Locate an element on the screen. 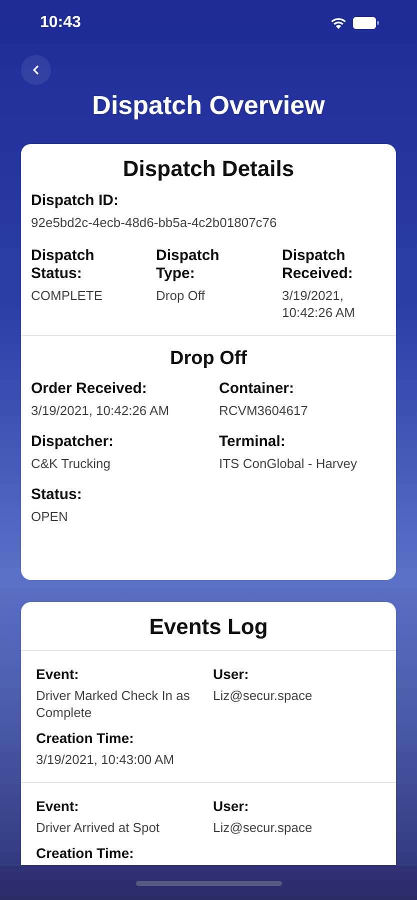 The height and width of the screenshot is (900, 417). field-label: Order Received: is located at coordinates (89, 389).